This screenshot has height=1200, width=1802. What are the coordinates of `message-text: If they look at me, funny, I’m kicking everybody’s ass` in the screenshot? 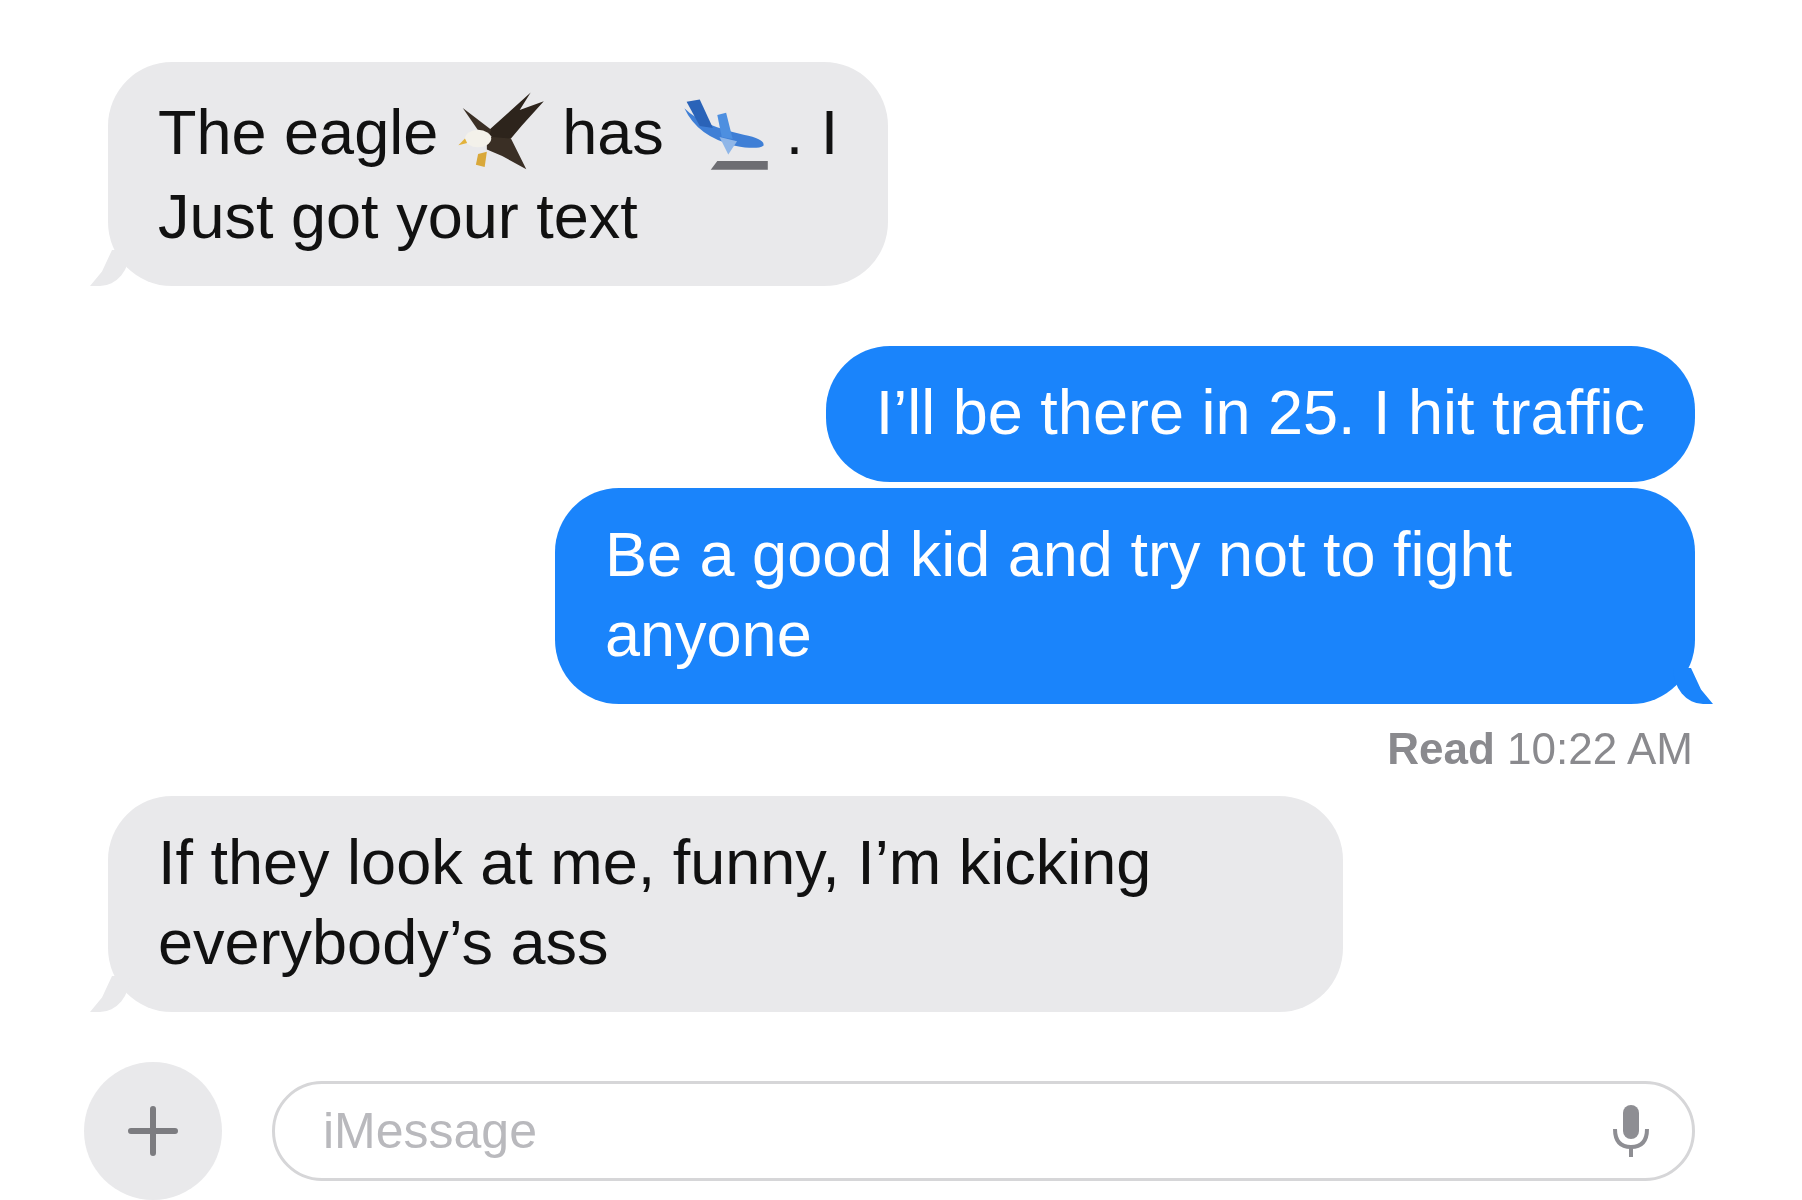 It's located at (655, 902).